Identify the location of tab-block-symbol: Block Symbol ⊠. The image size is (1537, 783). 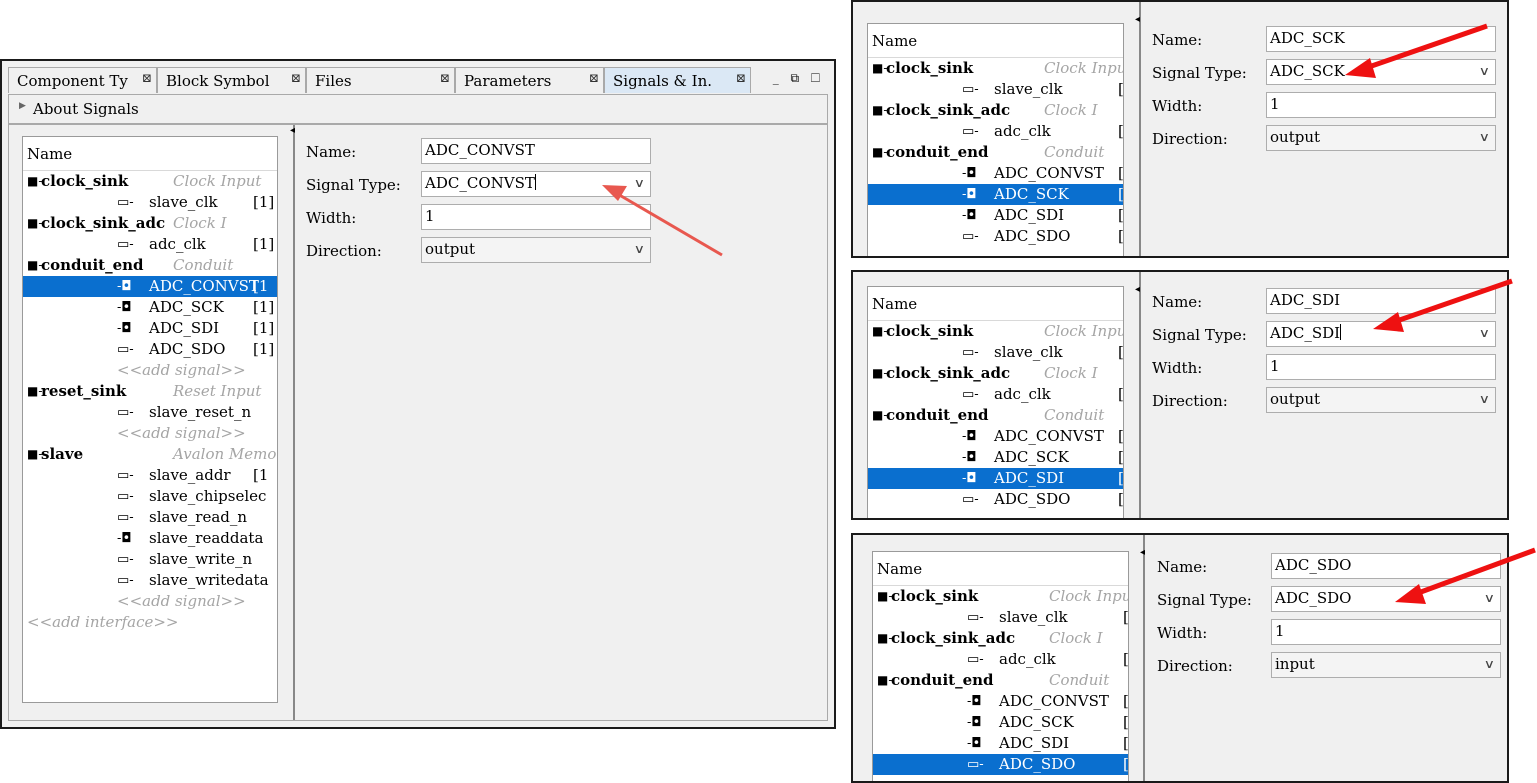
(231, 80).